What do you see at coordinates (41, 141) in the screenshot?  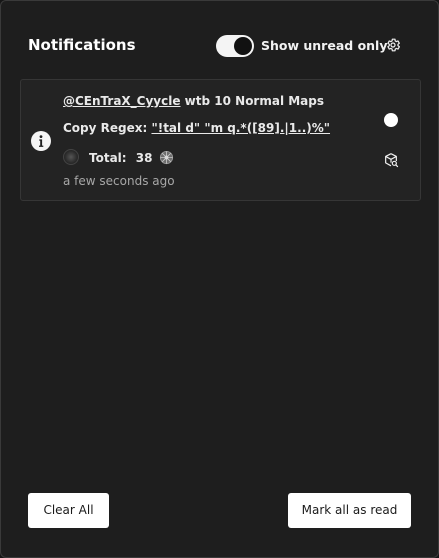 I see `info-icon` at bounding box center [41, 141].